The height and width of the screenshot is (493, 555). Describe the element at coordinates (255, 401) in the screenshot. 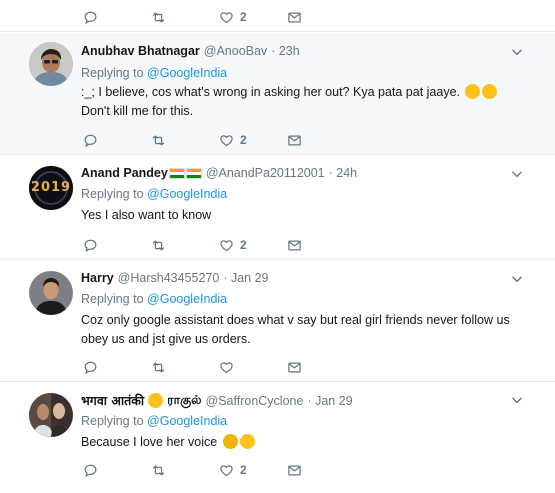

I see `user-handle: @SaffronCyclone` at that location.